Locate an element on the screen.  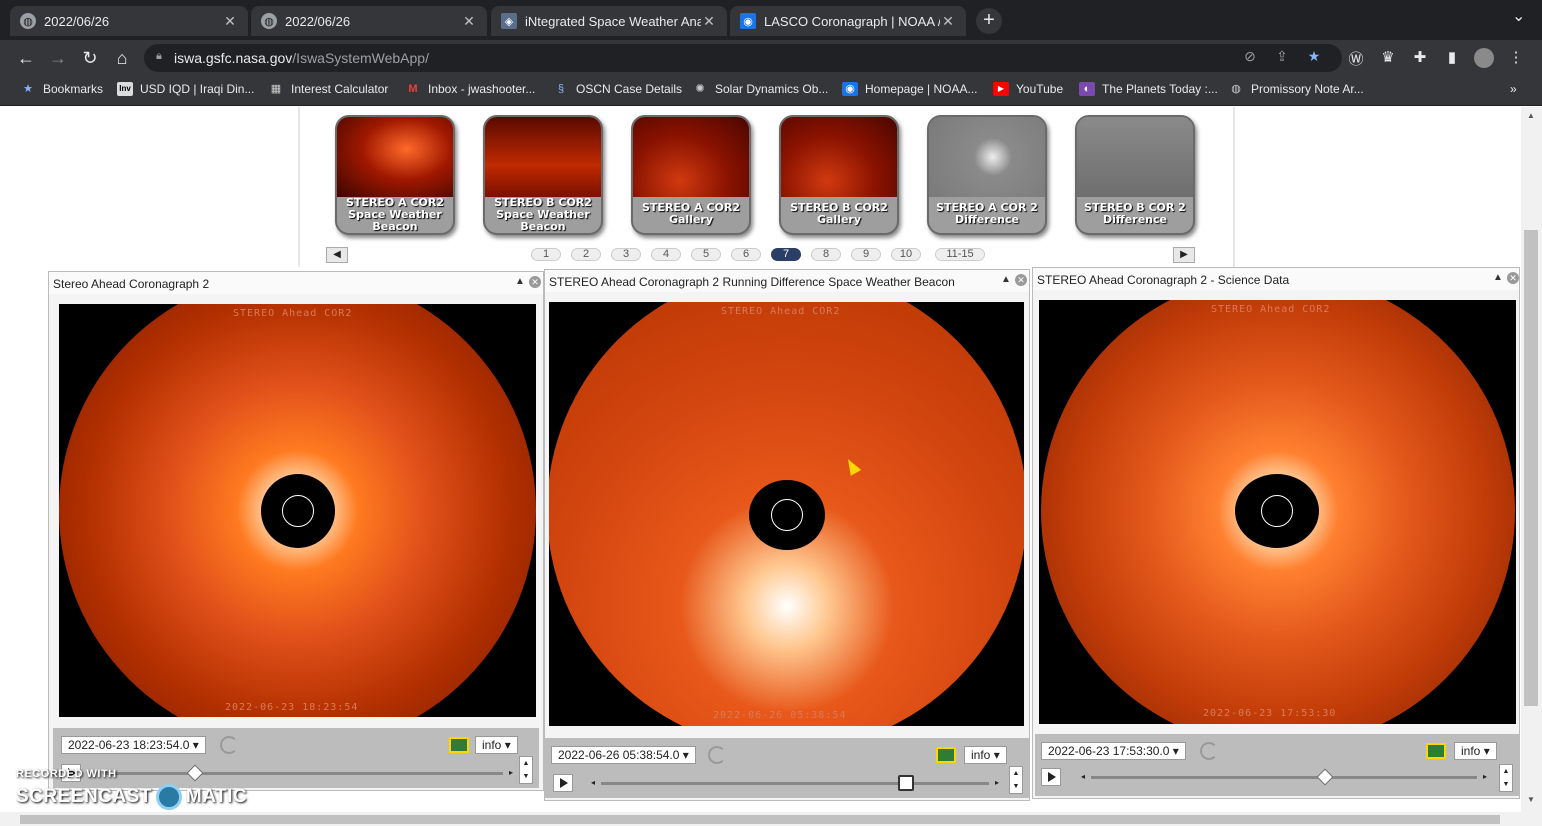
scroll-down-arrow: ▼ is located at coordinates (1531, 799).